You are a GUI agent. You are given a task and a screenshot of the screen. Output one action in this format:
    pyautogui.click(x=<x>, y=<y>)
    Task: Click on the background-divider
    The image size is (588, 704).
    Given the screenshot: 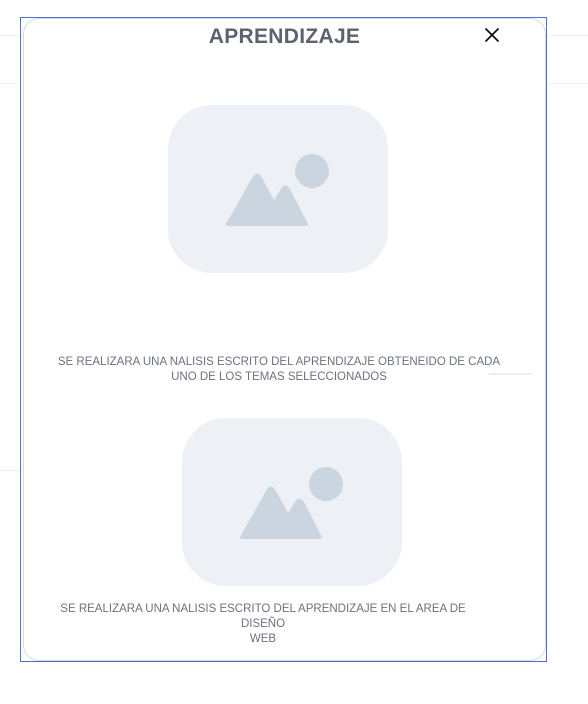 What is the action you would take?
    pyautogui.click(x=10, y=470)
    